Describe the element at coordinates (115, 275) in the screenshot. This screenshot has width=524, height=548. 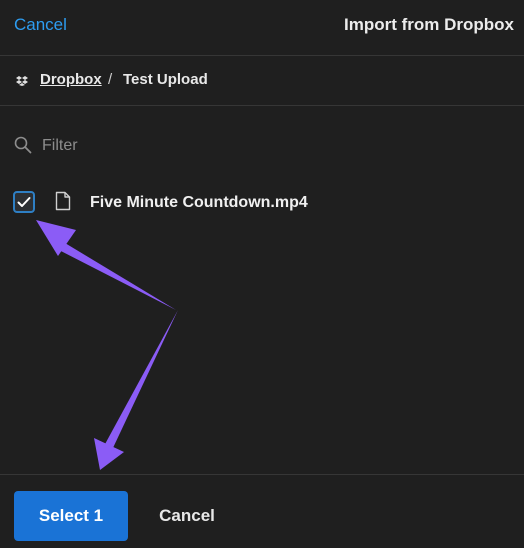
I see `arrow-to-checkbox` at that location.